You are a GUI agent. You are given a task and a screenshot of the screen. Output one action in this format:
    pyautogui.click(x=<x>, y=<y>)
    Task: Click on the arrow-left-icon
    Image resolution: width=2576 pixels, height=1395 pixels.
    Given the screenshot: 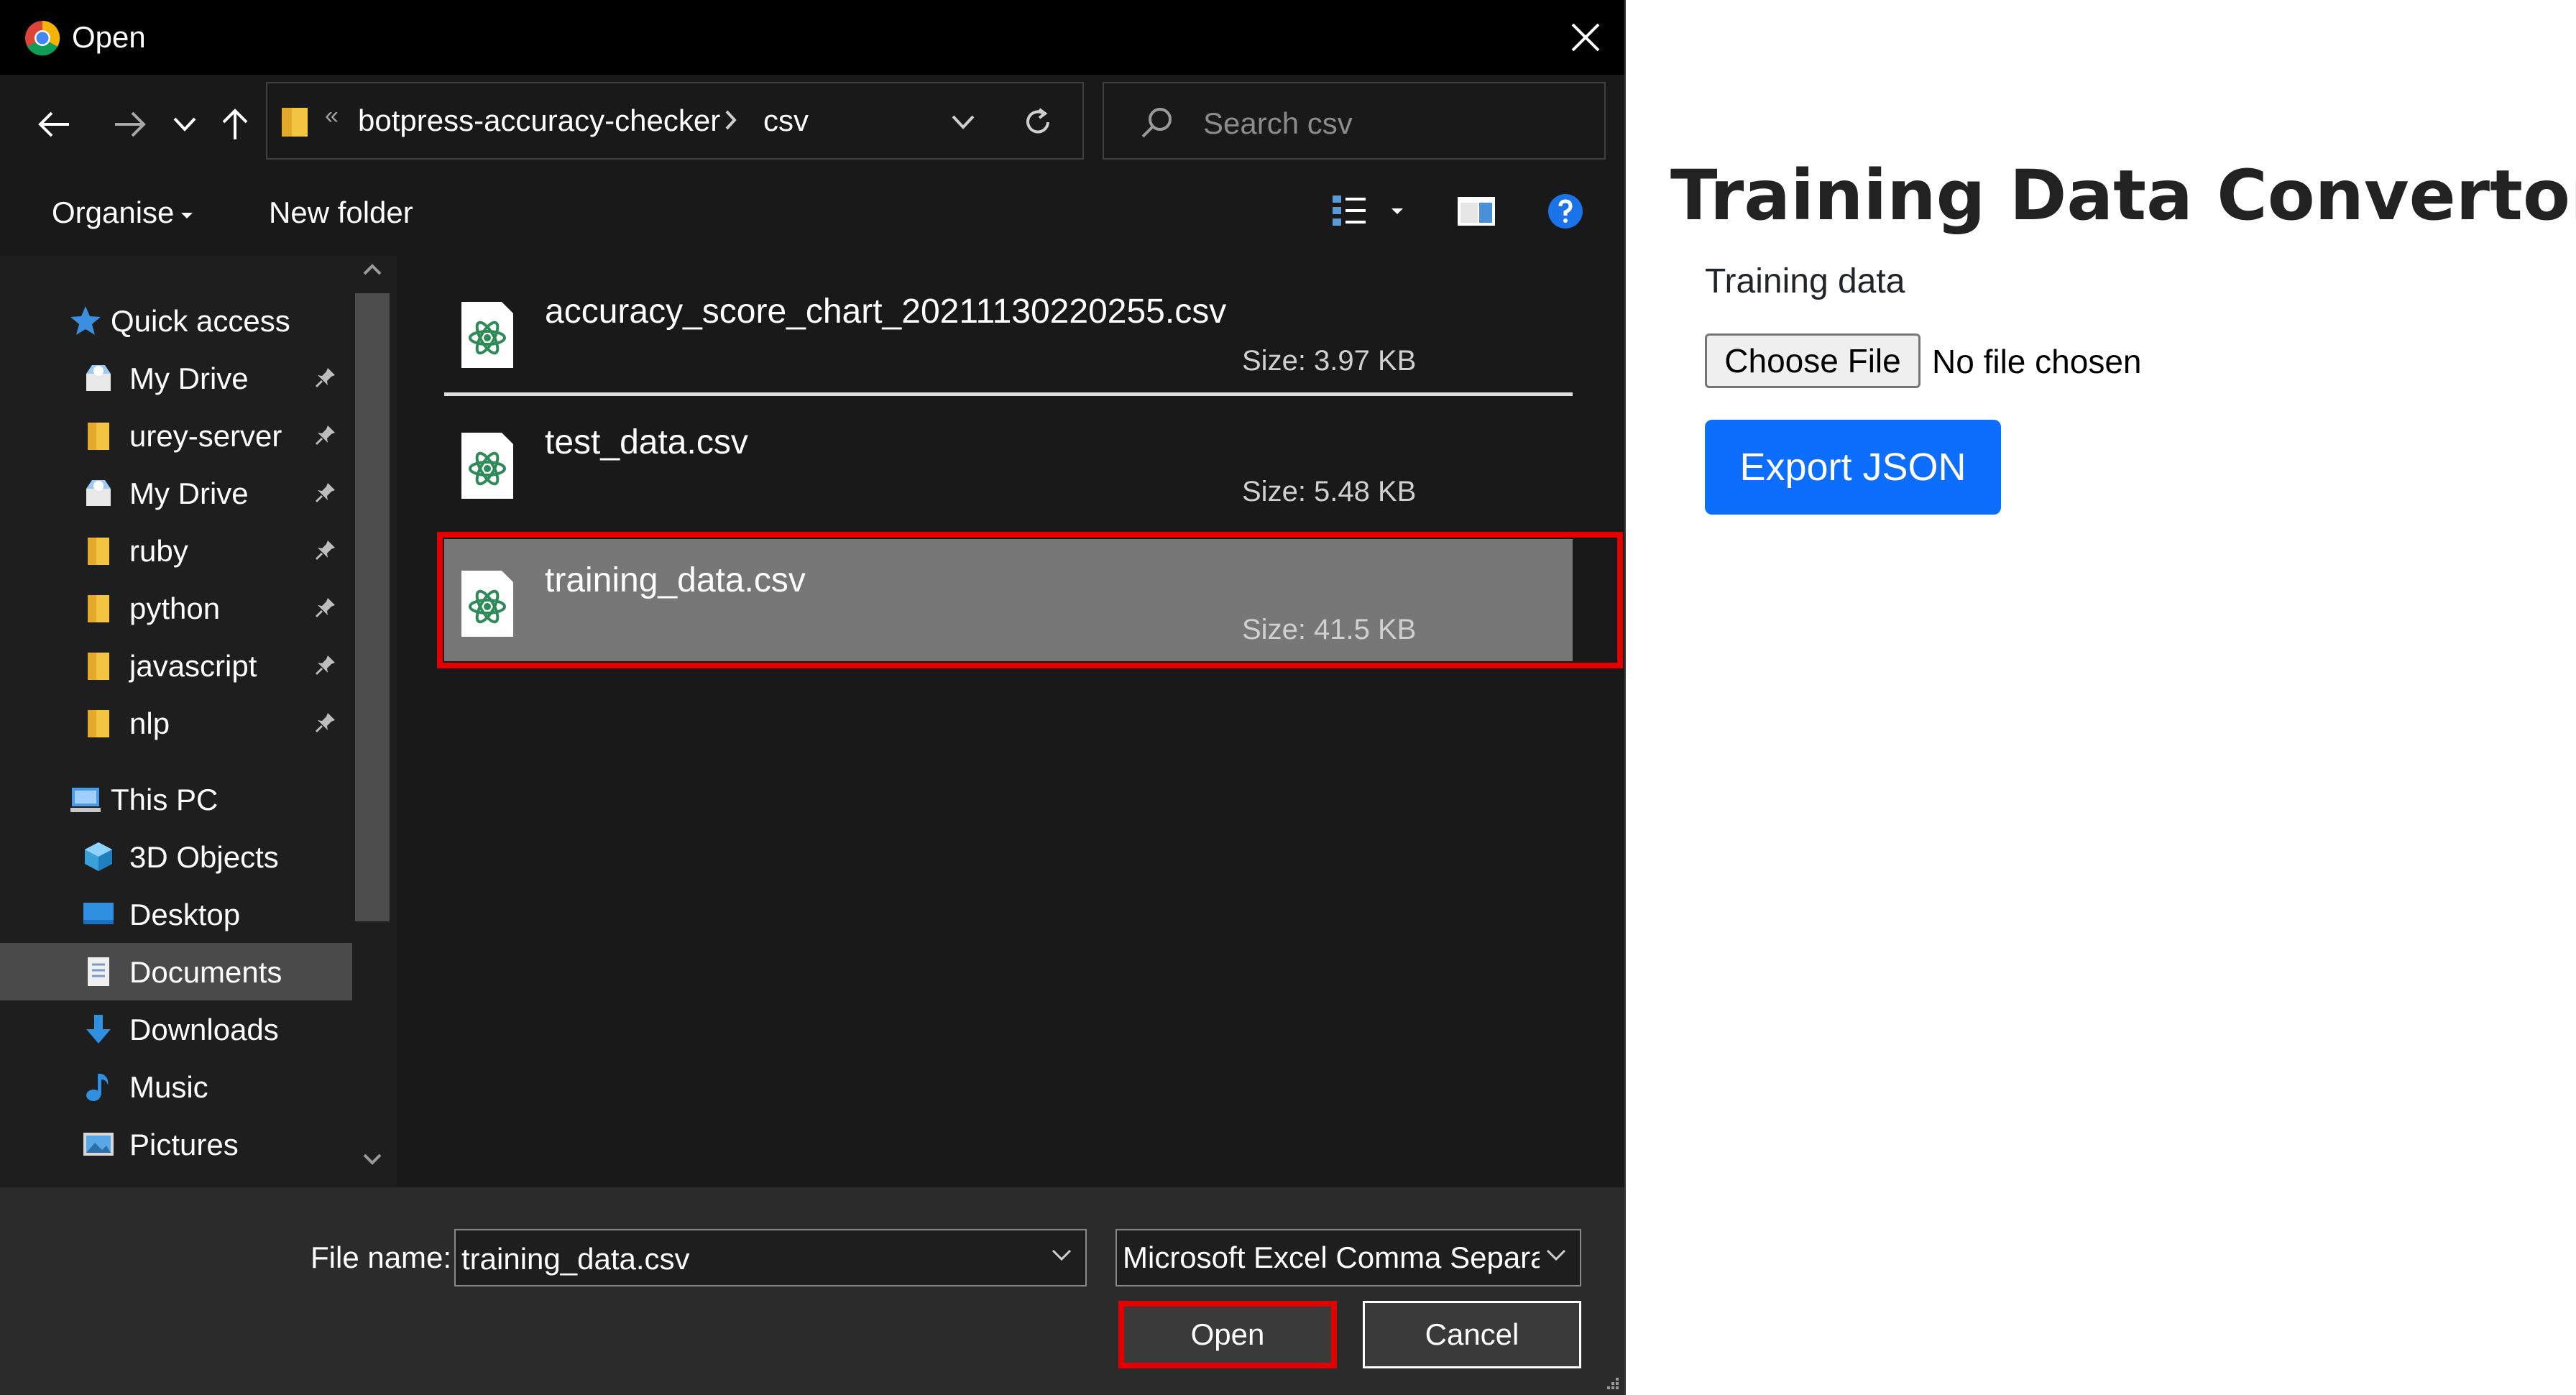 What is the action you would take?
    pyautogui.click(x=53, y=124)
    